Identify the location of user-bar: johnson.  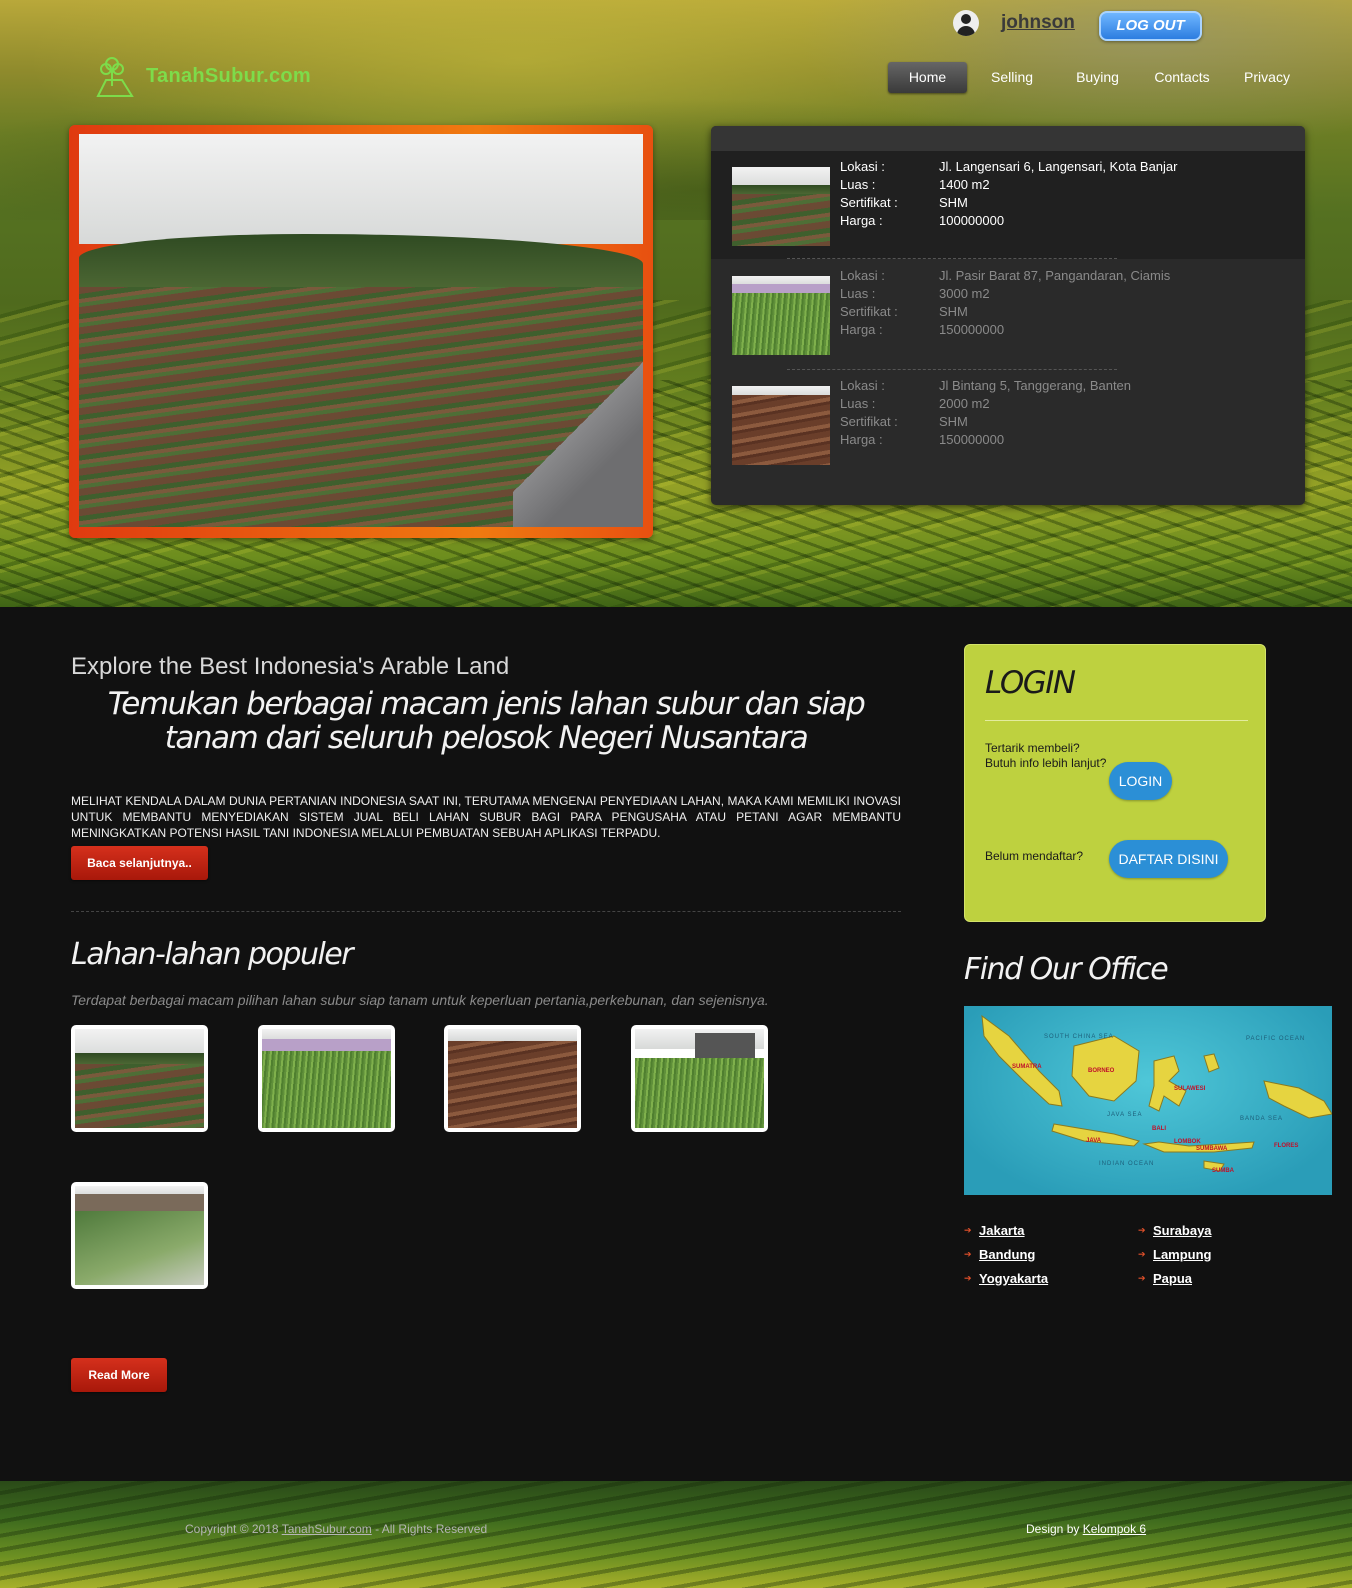
(1014, 23).